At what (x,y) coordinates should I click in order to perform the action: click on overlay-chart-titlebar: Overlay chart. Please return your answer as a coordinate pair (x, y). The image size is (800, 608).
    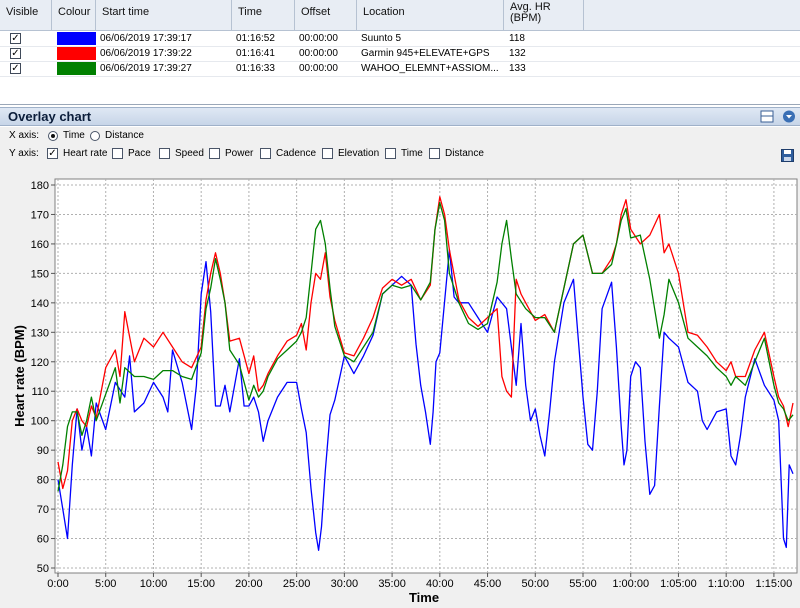
    Looking at the image, I should click on (400, 116).